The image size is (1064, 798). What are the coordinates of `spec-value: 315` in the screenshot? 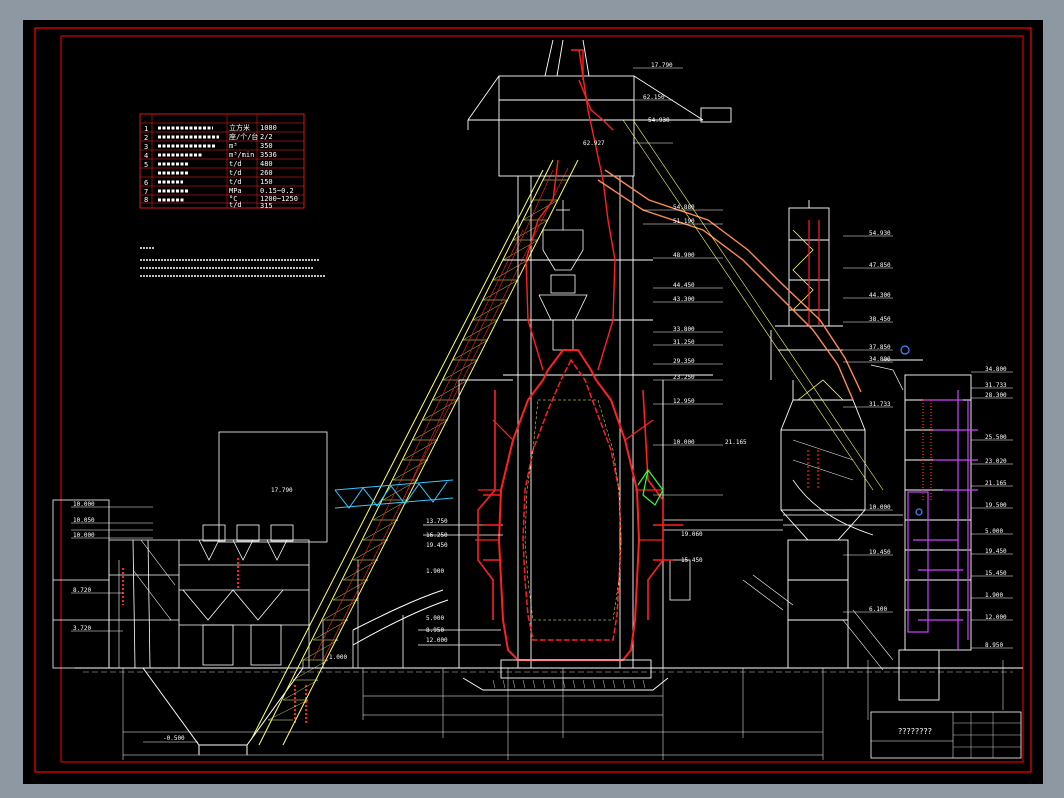 It's located at (266, 206).